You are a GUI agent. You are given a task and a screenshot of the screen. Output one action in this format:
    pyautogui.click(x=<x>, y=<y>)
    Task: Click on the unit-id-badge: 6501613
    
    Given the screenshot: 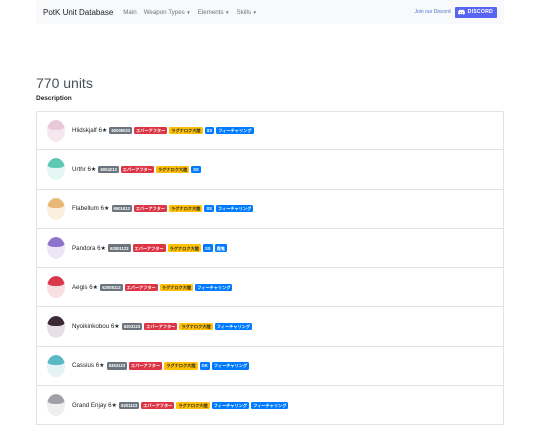 What is the action you would take?
    pyautogui.click(x=121, y=209)
    